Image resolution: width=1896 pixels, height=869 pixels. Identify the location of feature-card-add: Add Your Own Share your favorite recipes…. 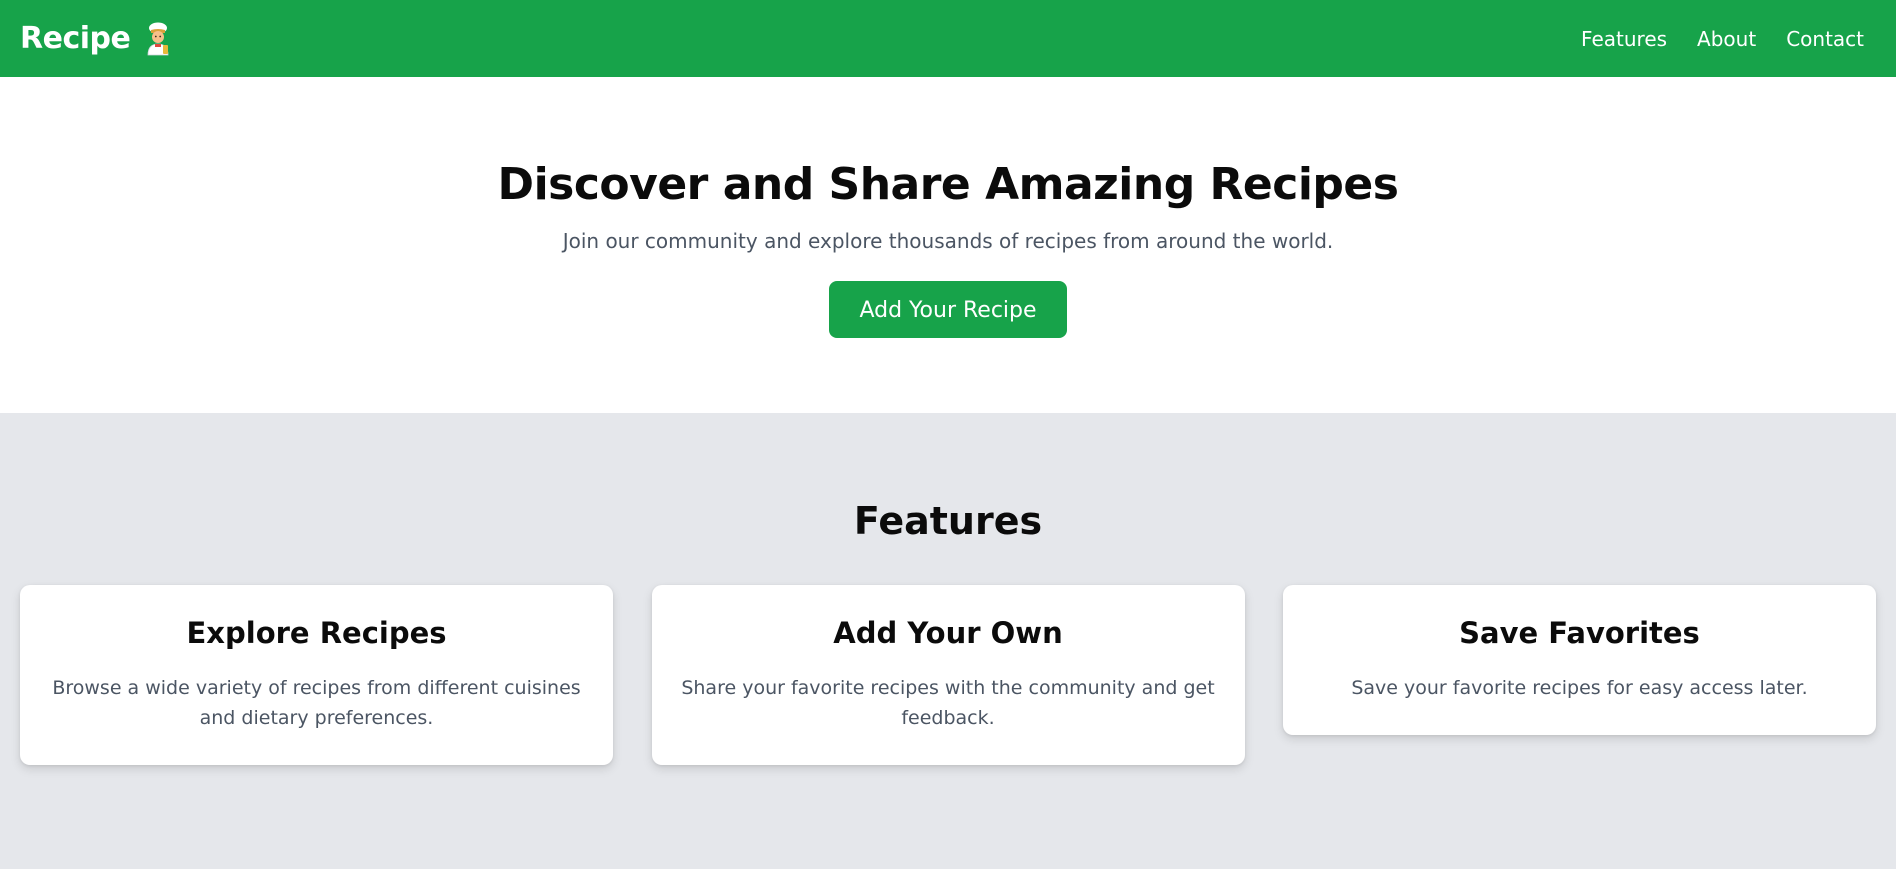
(948, 675).